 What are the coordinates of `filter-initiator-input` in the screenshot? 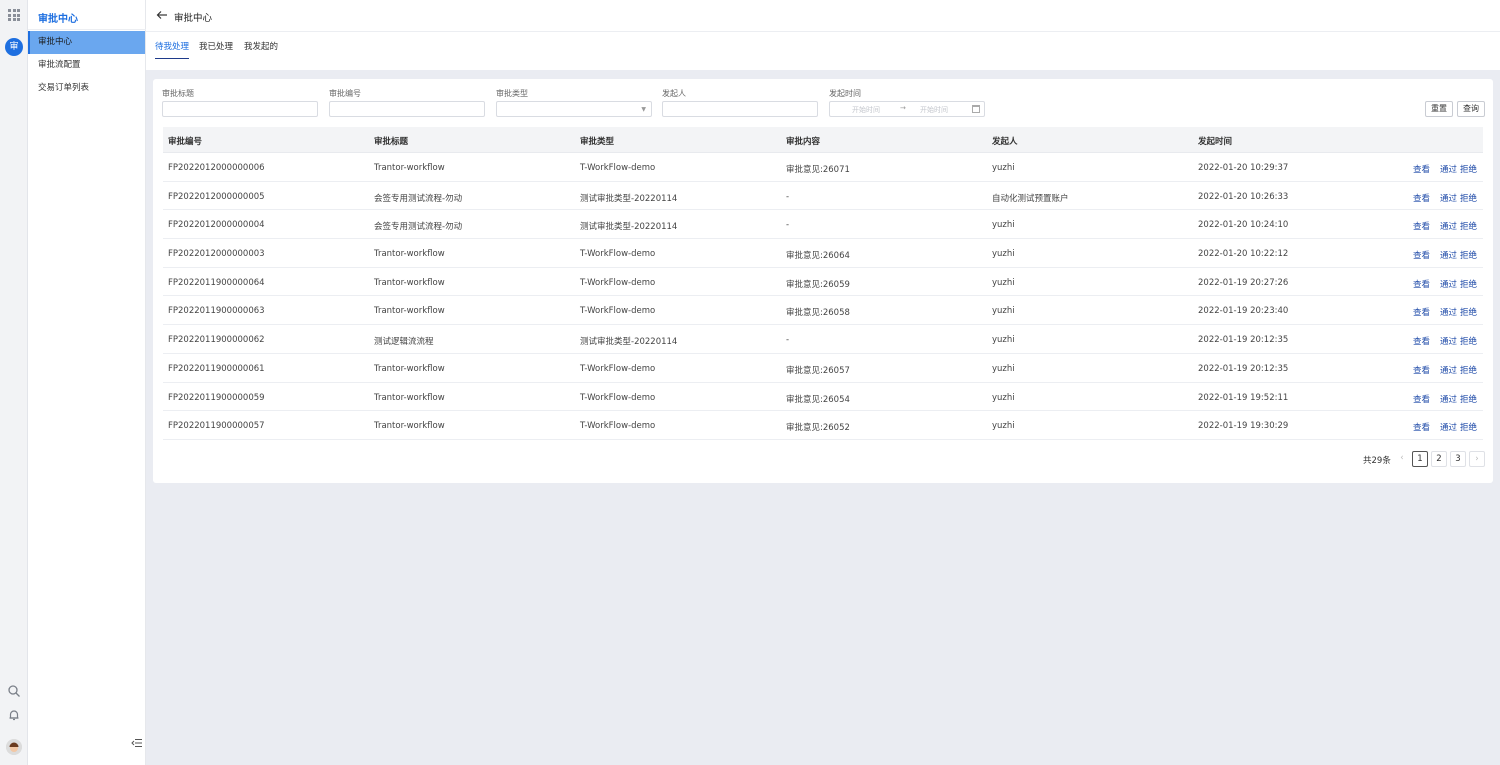 It's located at (740, 109).